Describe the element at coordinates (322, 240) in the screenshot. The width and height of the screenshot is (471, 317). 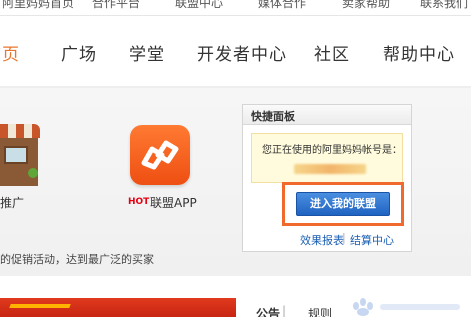
I see `effect-report-link: 效果报表` at that location.